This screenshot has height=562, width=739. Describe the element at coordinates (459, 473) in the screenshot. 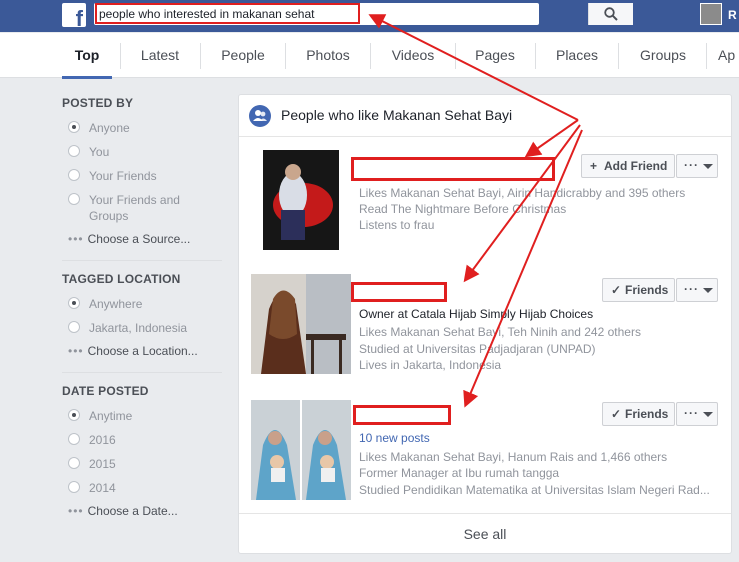

I see `result-detail: Former Manager at Ibu rumah tangga` at that location.